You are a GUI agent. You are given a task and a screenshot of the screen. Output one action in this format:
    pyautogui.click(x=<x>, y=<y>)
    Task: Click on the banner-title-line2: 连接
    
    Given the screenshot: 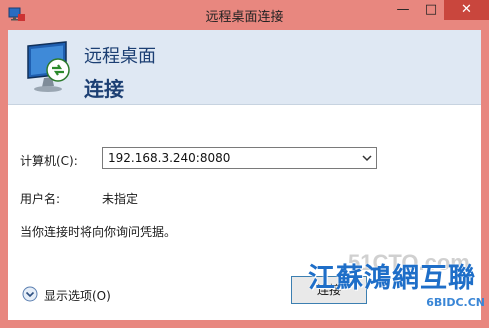 What is the action you would take?
    pyautogui.click(x=104, y=89)
    